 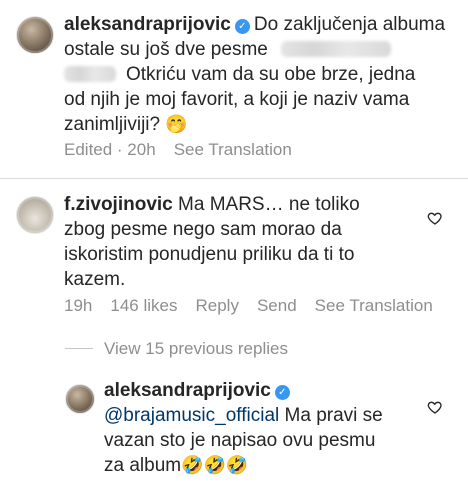 What do you see at coordinates (240, 440) in the screenshot?
I see `comment-line: vazan sto je napisao ovu pesmu` at bounding box center [240, 440].